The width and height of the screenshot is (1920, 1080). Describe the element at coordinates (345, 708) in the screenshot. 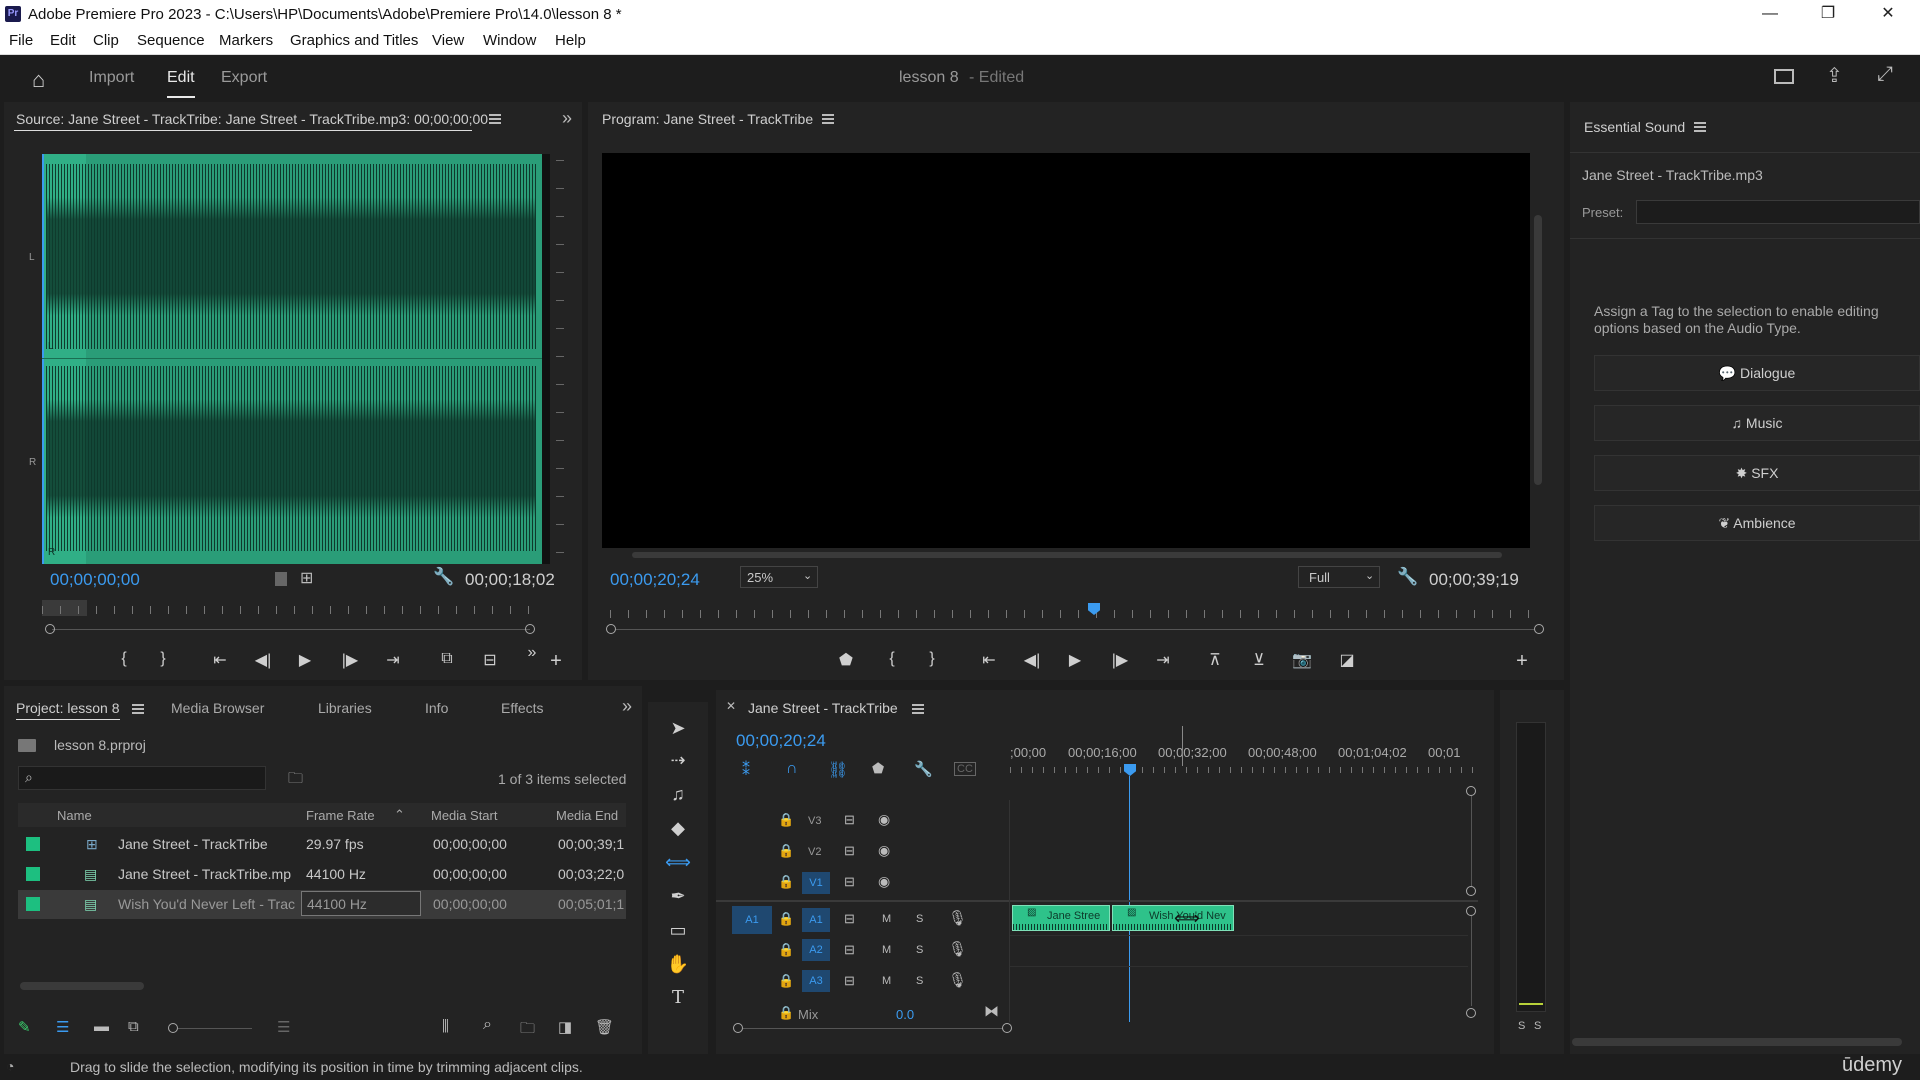

I see `tab-libraries: Libraries` at that location.